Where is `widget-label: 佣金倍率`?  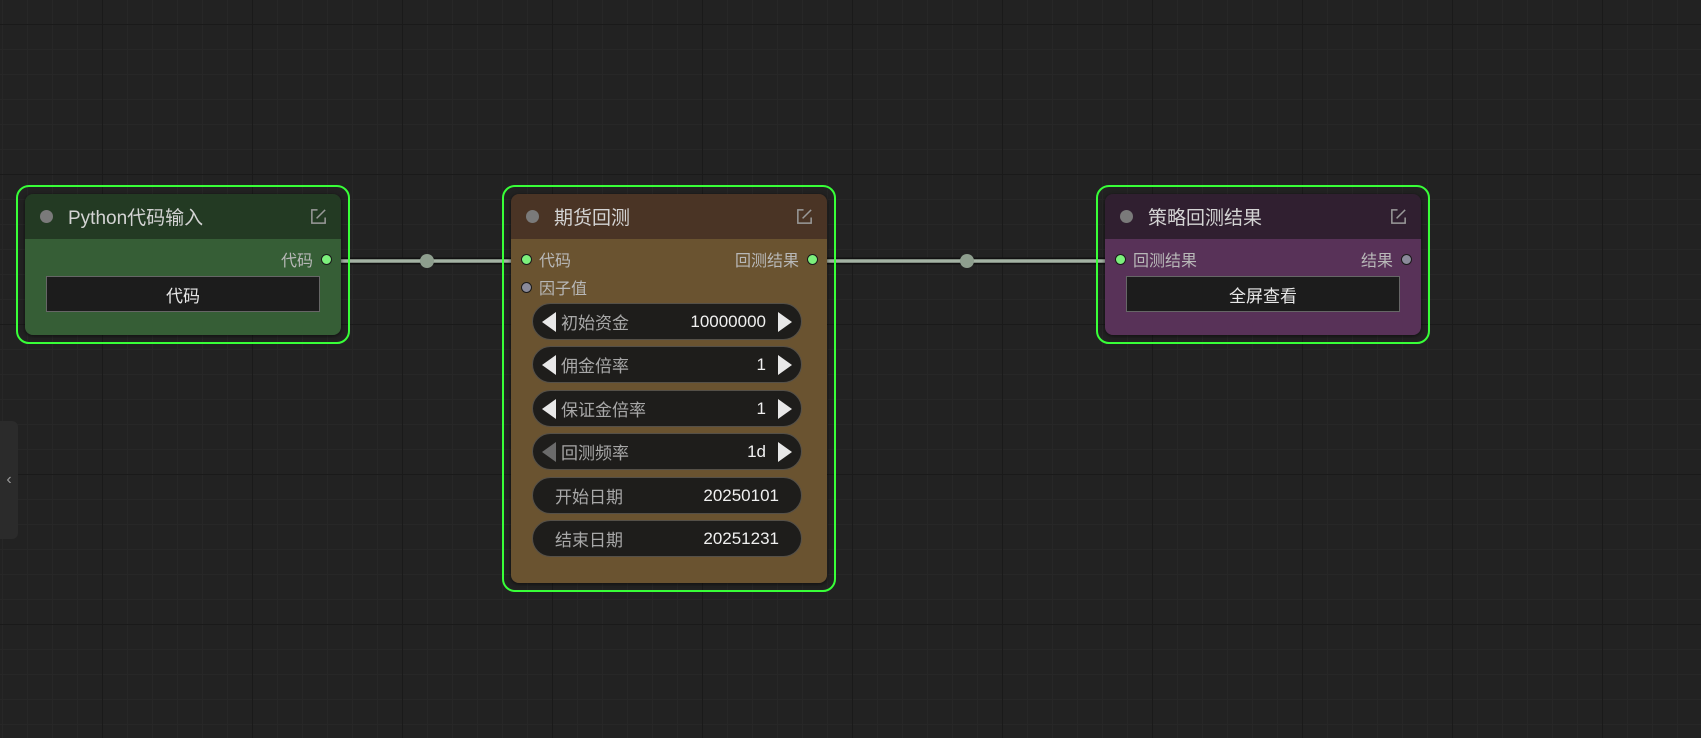 widget-label: 佣金倍率 is located at coordinates (595, 366).